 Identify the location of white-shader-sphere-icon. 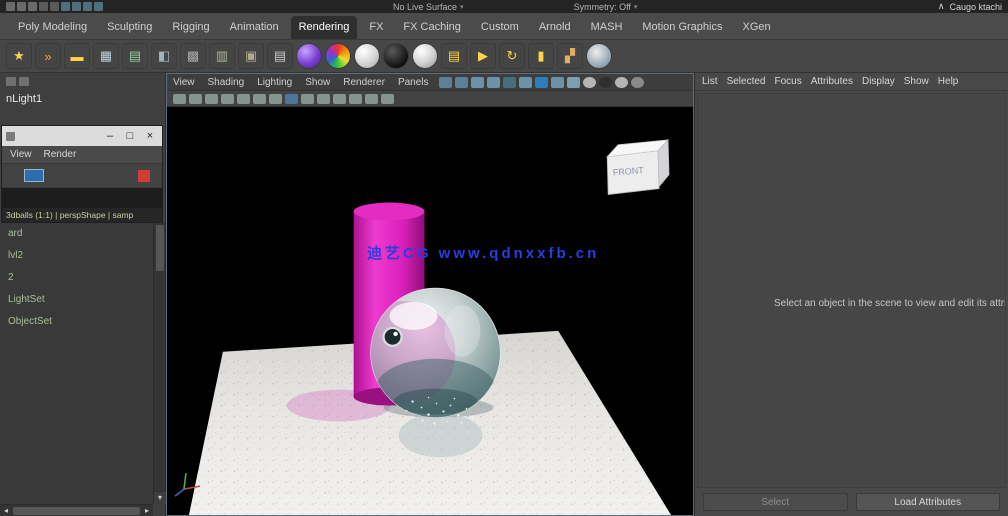
(367, 56).